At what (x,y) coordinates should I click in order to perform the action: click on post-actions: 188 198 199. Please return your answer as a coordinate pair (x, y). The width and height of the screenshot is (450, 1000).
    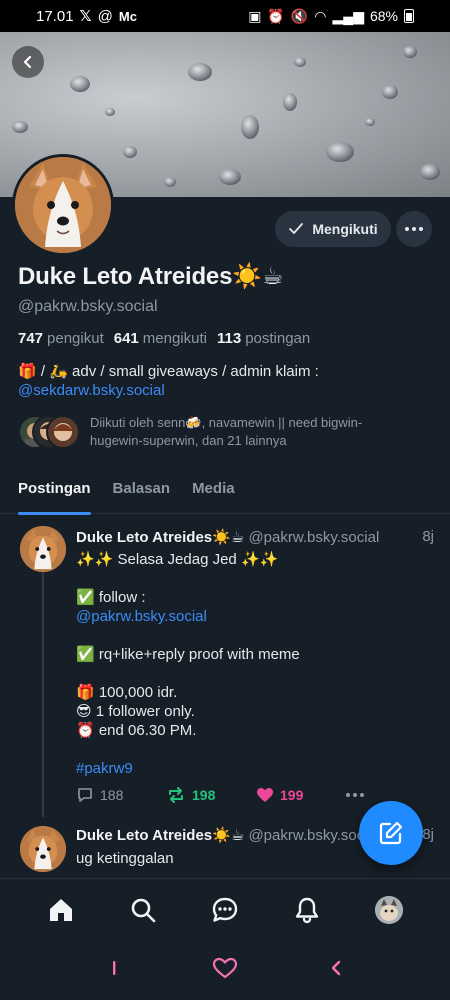
    Looking at the image, I should click on (220, 795).